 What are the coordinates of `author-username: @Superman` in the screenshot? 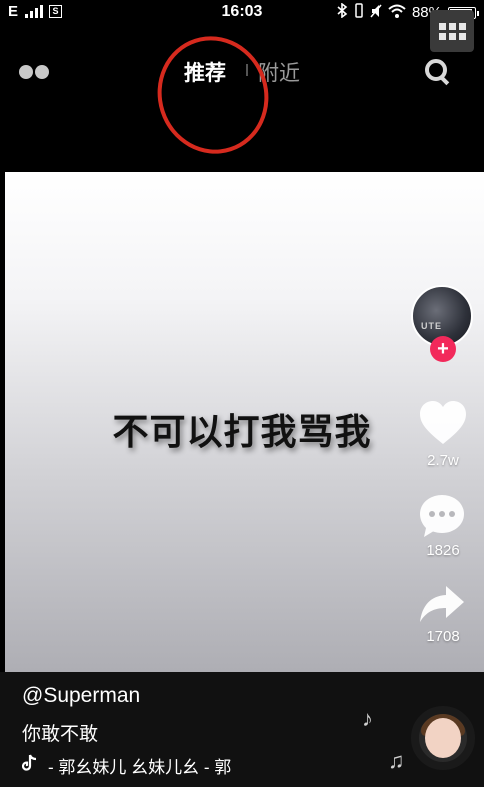 It's located at (81, 696).